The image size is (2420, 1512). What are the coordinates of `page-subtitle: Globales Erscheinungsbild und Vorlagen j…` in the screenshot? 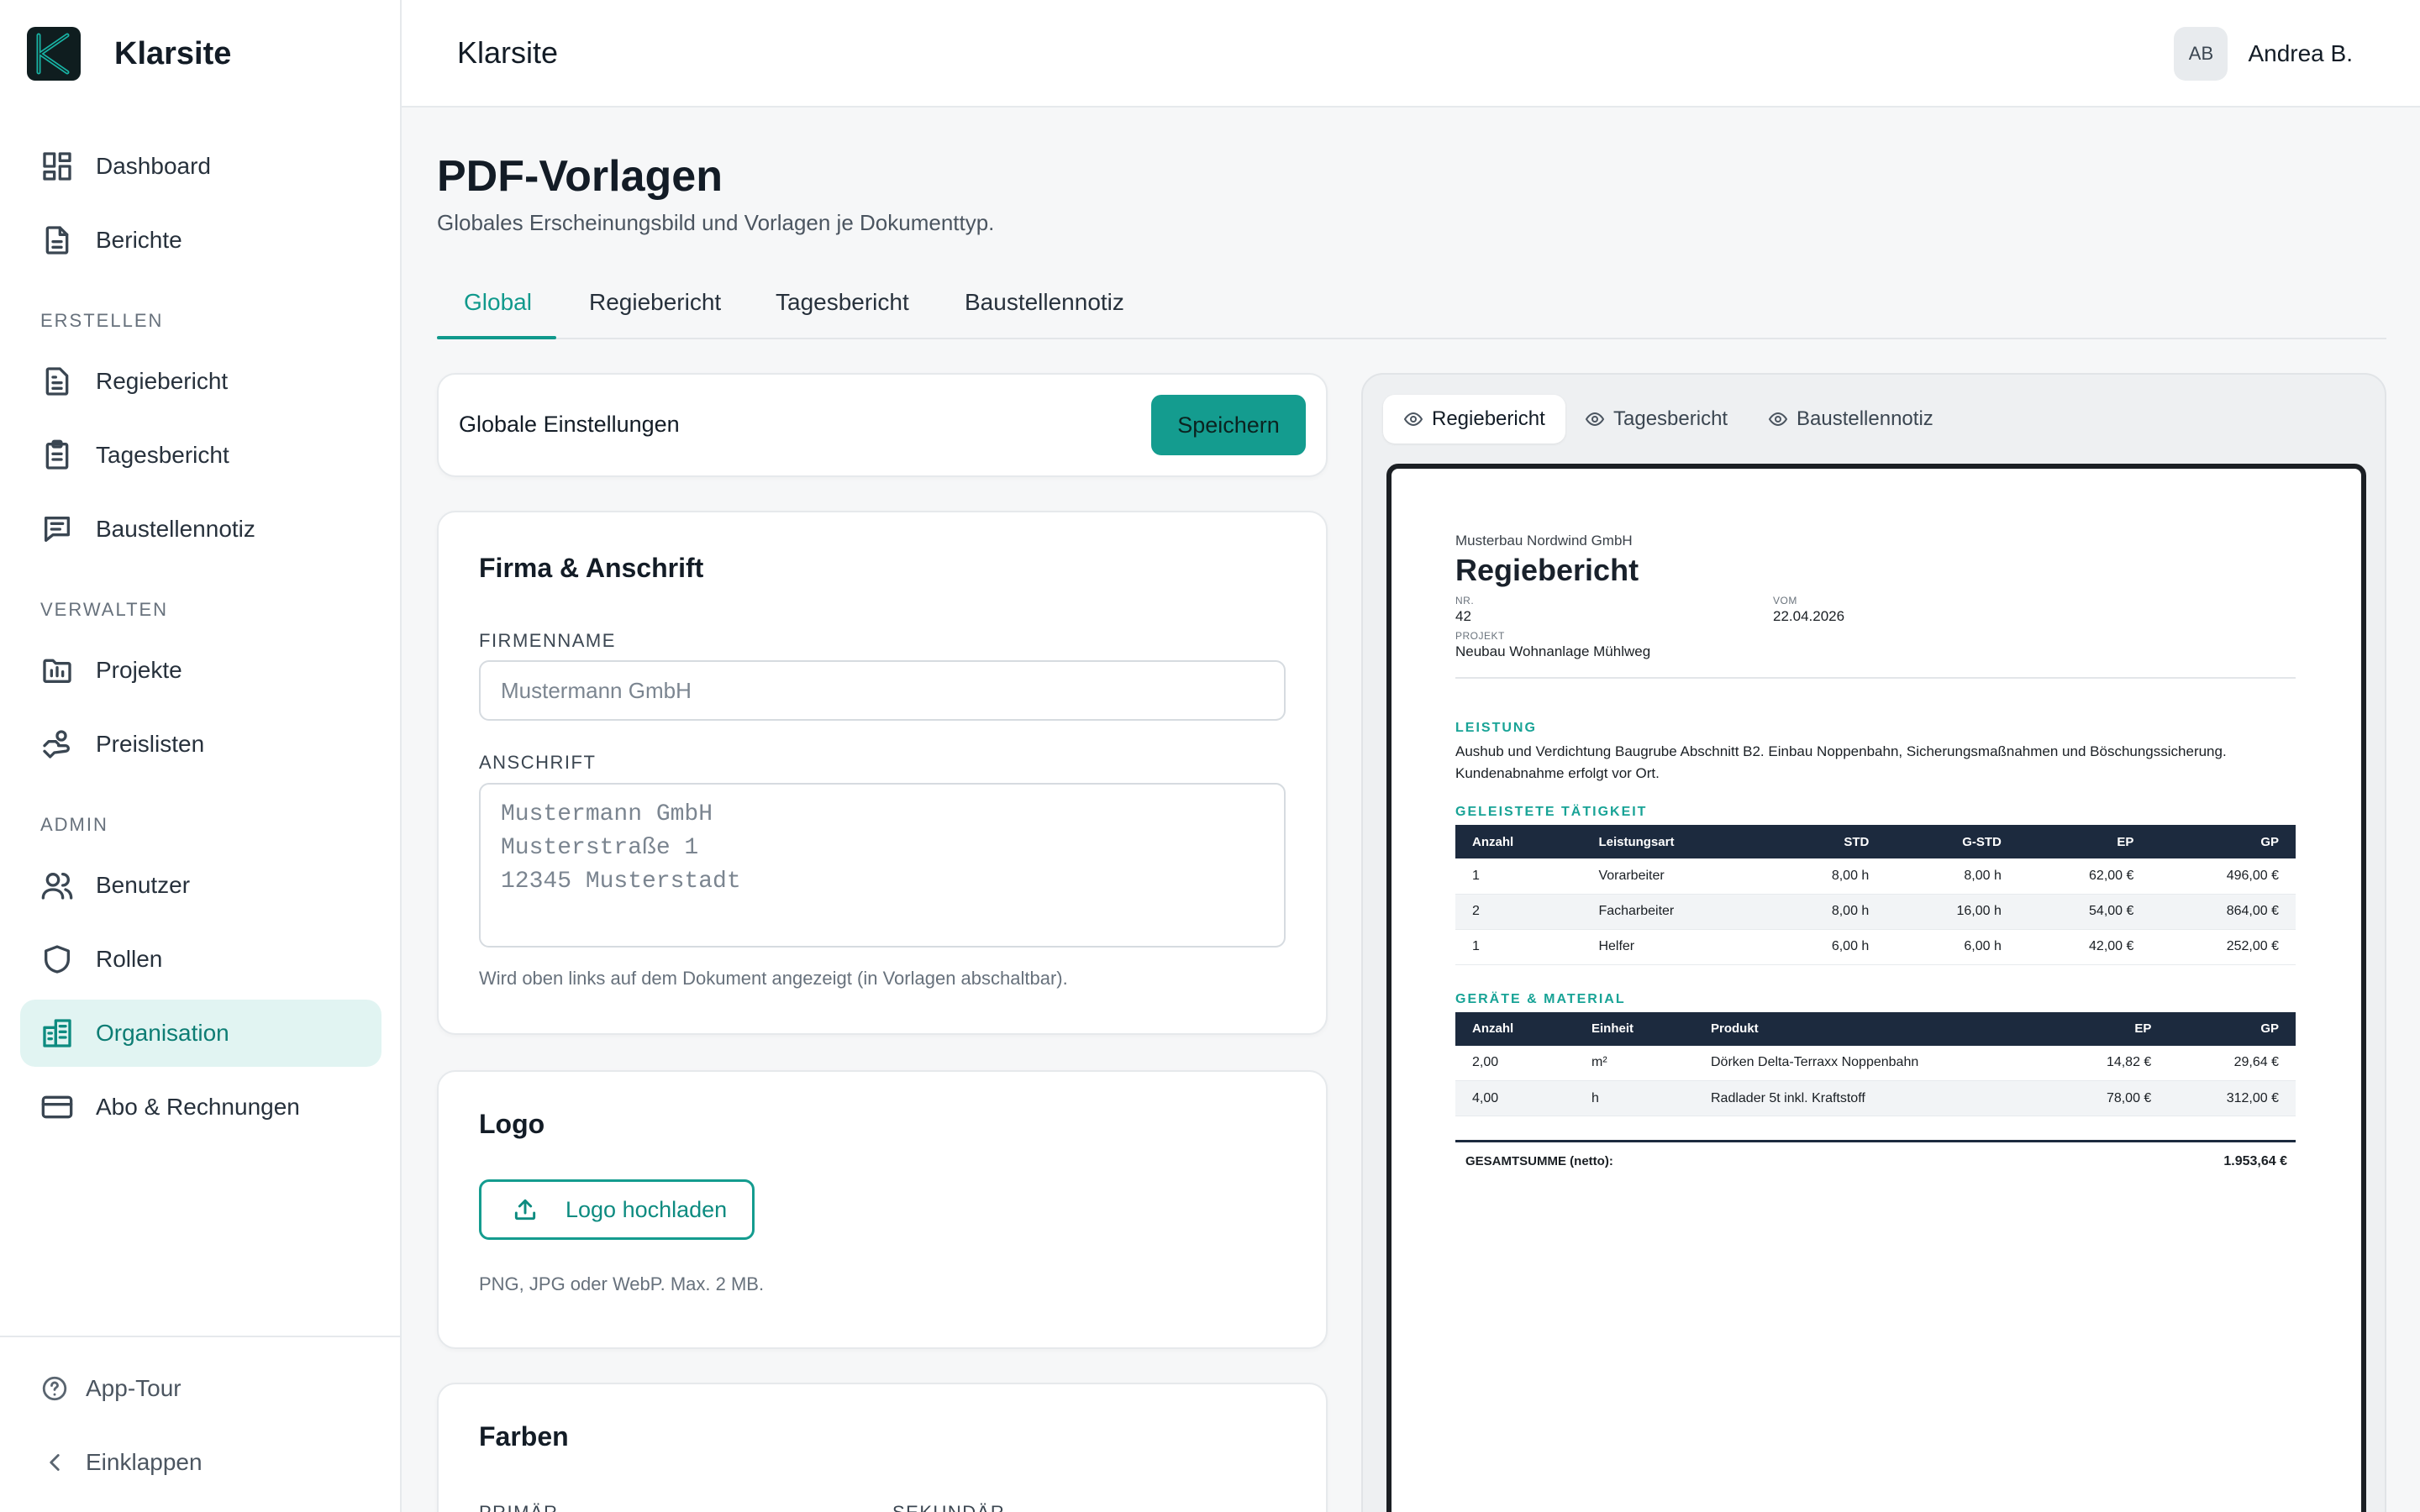 It's located at (716, 222).